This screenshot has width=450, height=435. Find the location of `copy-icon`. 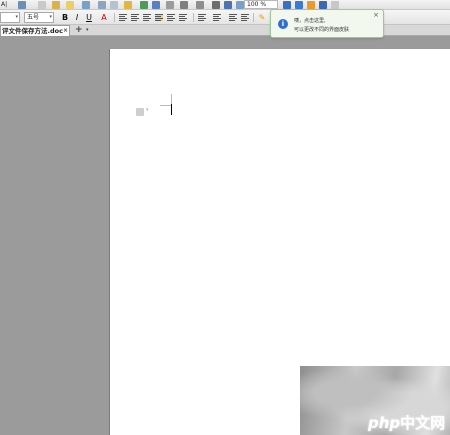

copy-icon is located at coordinates (56, 5).